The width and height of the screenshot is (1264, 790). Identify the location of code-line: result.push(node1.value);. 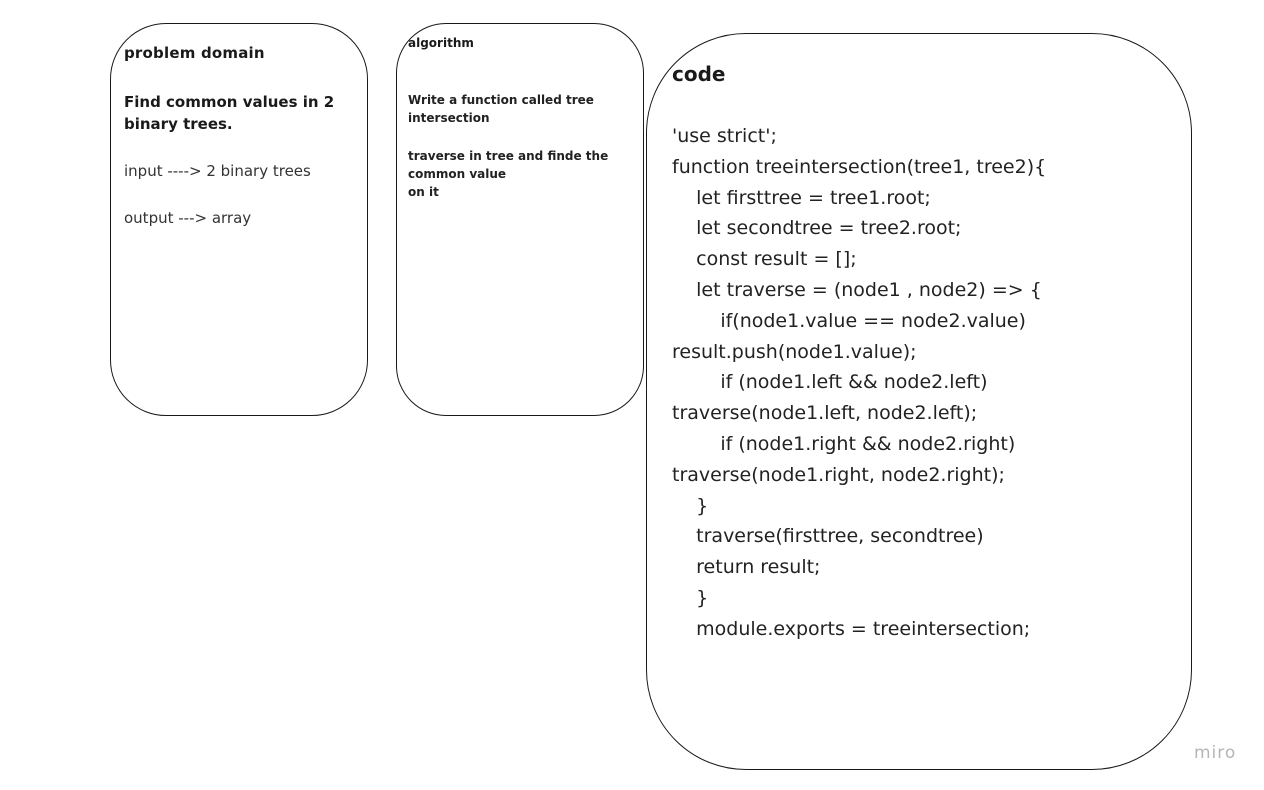
(794, 351).